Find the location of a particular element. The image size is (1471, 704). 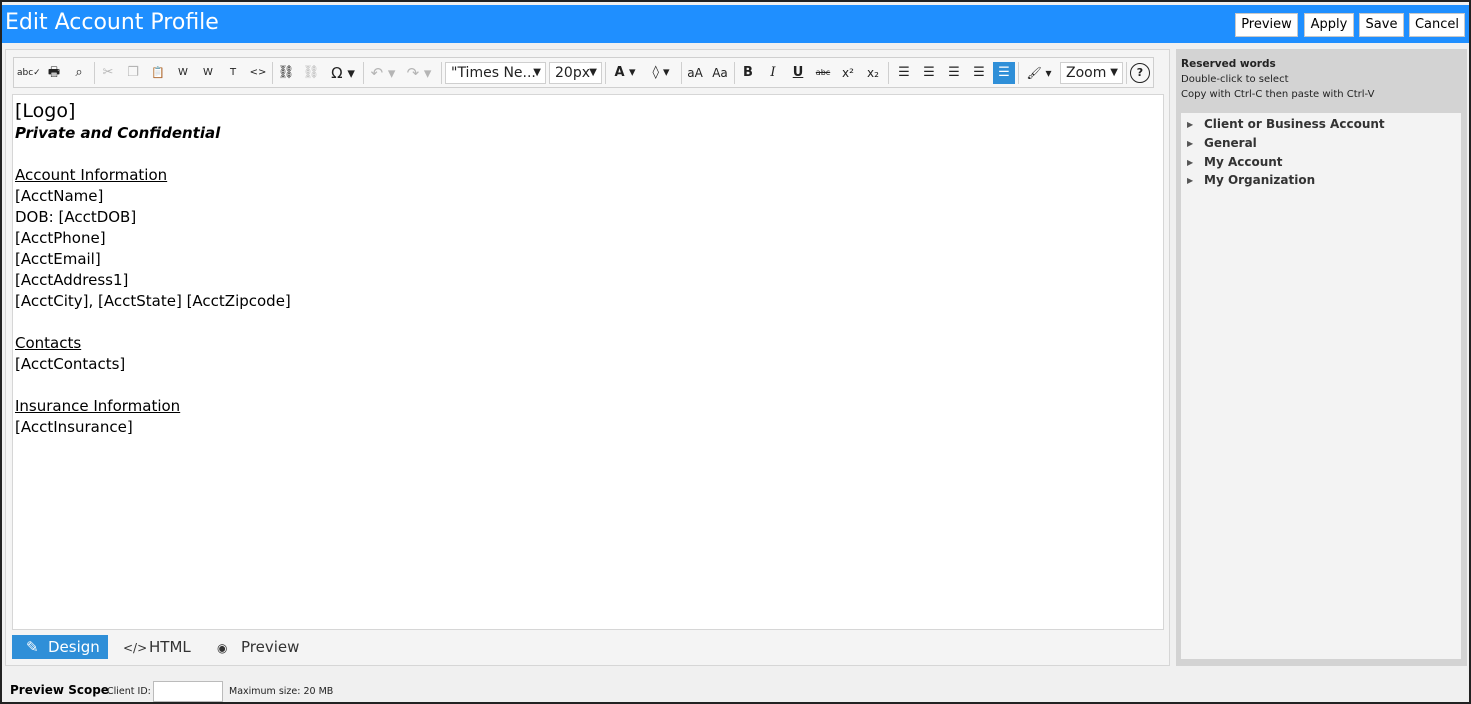

contacts-heading: Contacts is located at coordinates (48, 343).